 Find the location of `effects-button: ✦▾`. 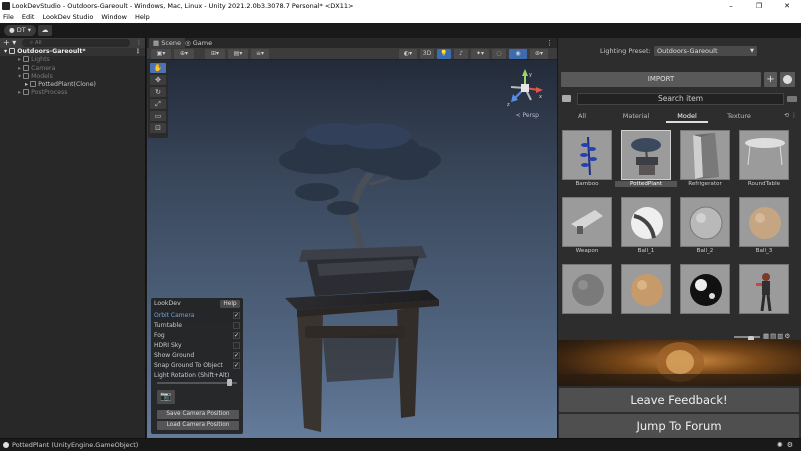

effects-button: ✦▾ is located at coordinates (480, 54).